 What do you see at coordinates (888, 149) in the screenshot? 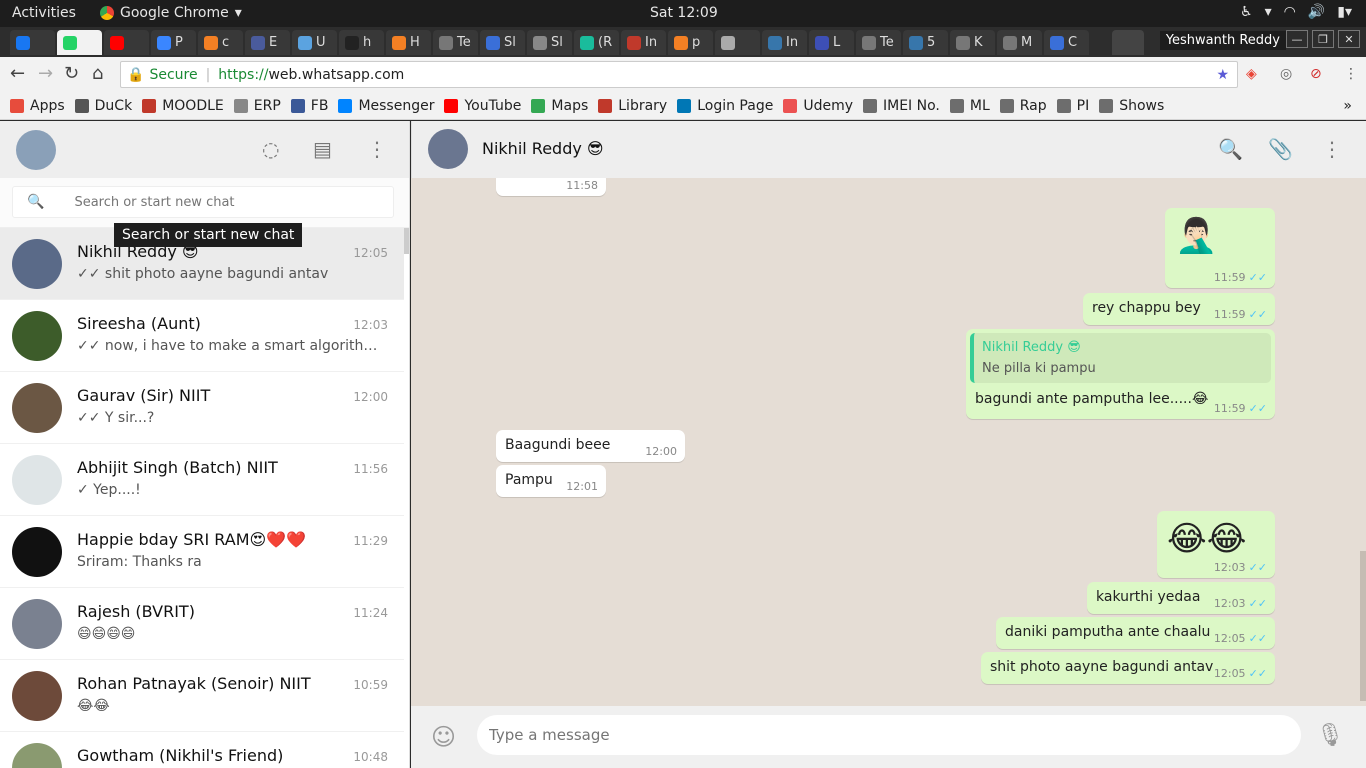
I see `conversation-header: Nikhil Reddy 😎 🔍 📎 ⋮` at bounding box center [888, 149].